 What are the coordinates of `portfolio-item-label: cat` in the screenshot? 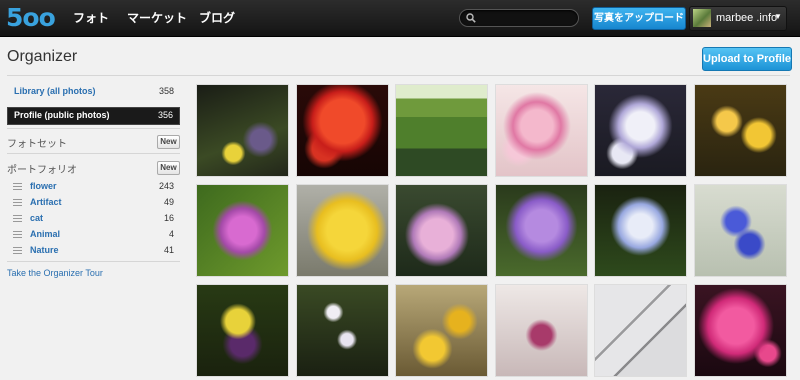 It's located at (37, 218).